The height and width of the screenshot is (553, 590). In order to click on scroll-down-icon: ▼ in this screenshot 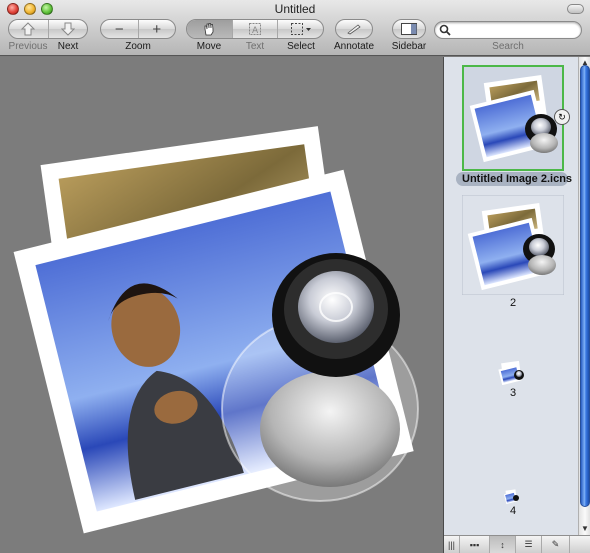, I will do `click(584, 529)`.